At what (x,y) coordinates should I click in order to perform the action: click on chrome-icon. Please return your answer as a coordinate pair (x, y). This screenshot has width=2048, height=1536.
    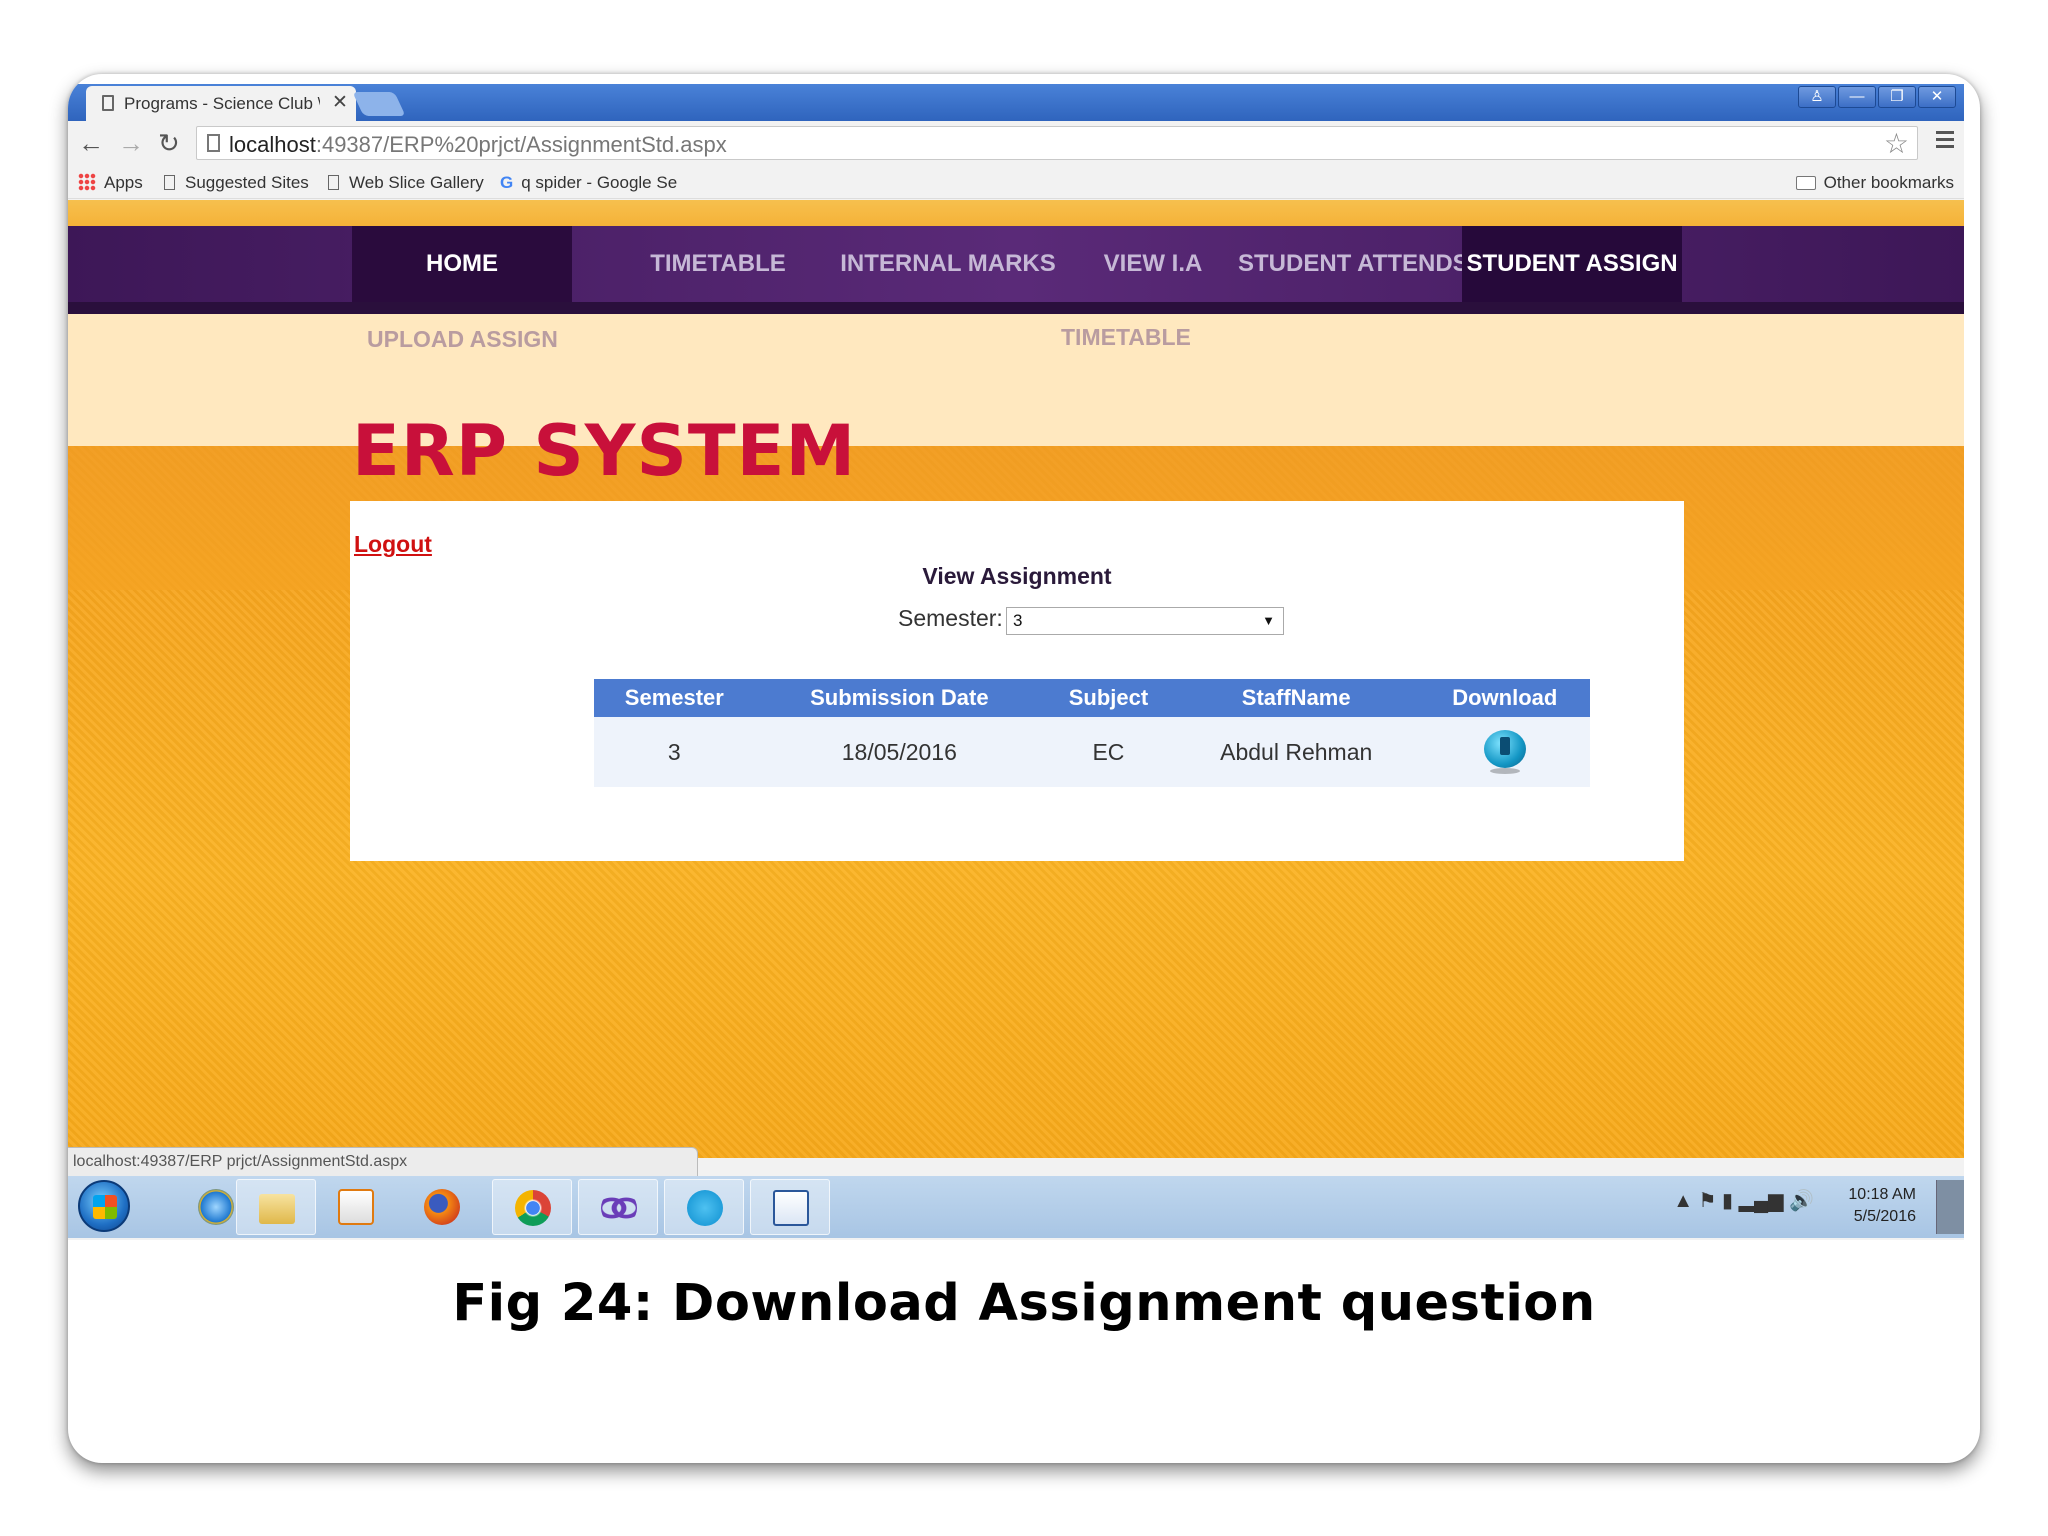
    Looking at the image, I should click on (532, 1207).